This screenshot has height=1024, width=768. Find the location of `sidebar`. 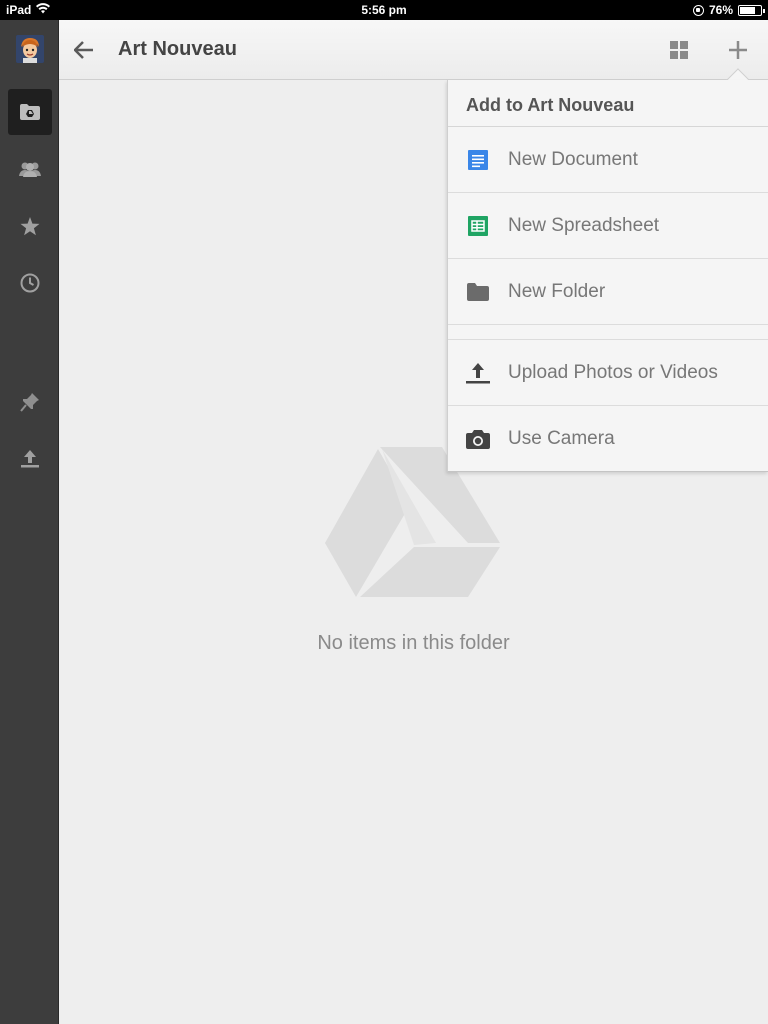

sidebar is located at coordinates (29, 522).